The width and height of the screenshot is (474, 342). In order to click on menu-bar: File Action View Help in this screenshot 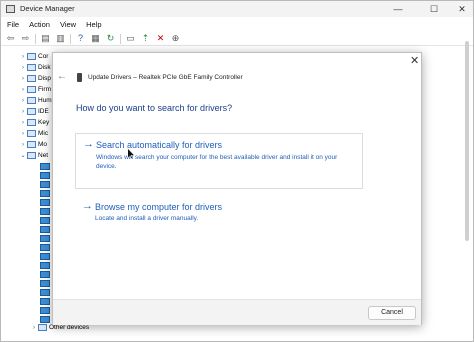, I will do `click(237, 24)`.